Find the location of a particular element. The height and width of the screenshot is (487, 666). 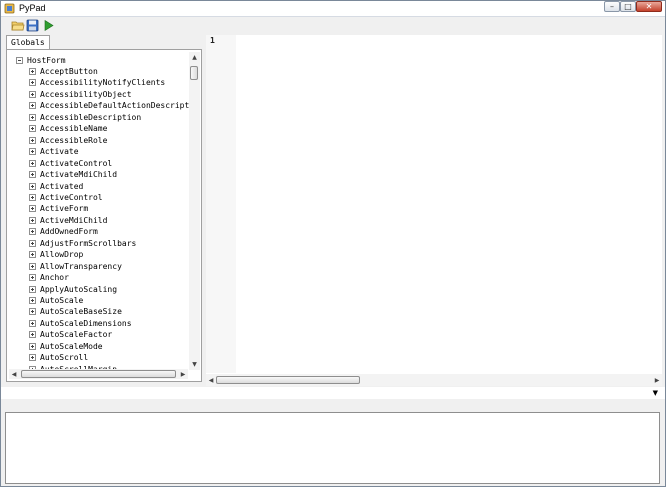

tree-item: AccessibleDefaultActionDescription is located at coordinates (109, 105).